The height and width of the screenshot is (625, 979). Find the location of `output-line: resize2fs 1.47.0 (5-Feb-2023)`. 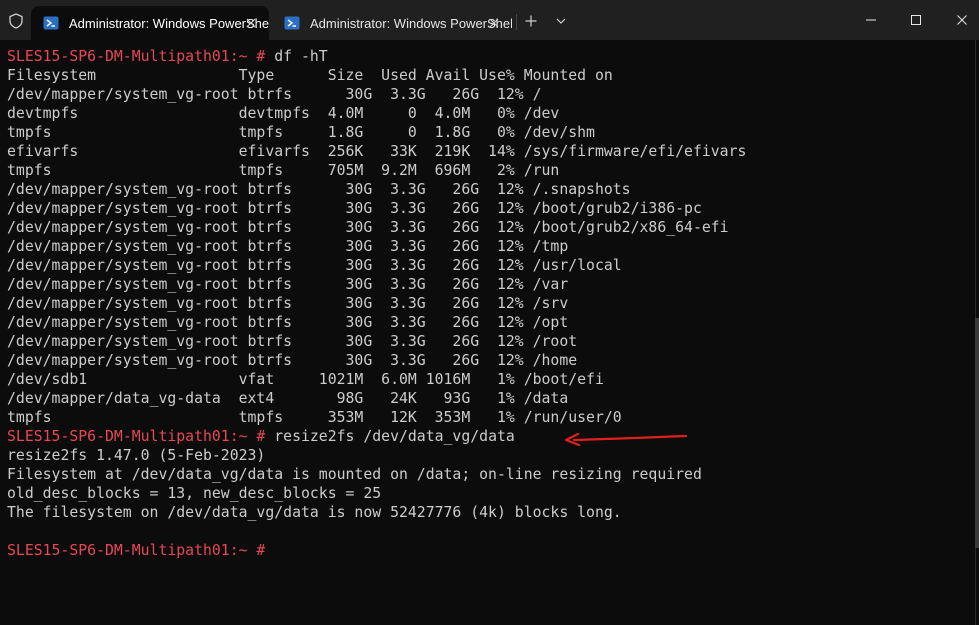

output-line: resize2fs 1.47.0 (5-Feb-2023) is located at coordinates (136, 455).